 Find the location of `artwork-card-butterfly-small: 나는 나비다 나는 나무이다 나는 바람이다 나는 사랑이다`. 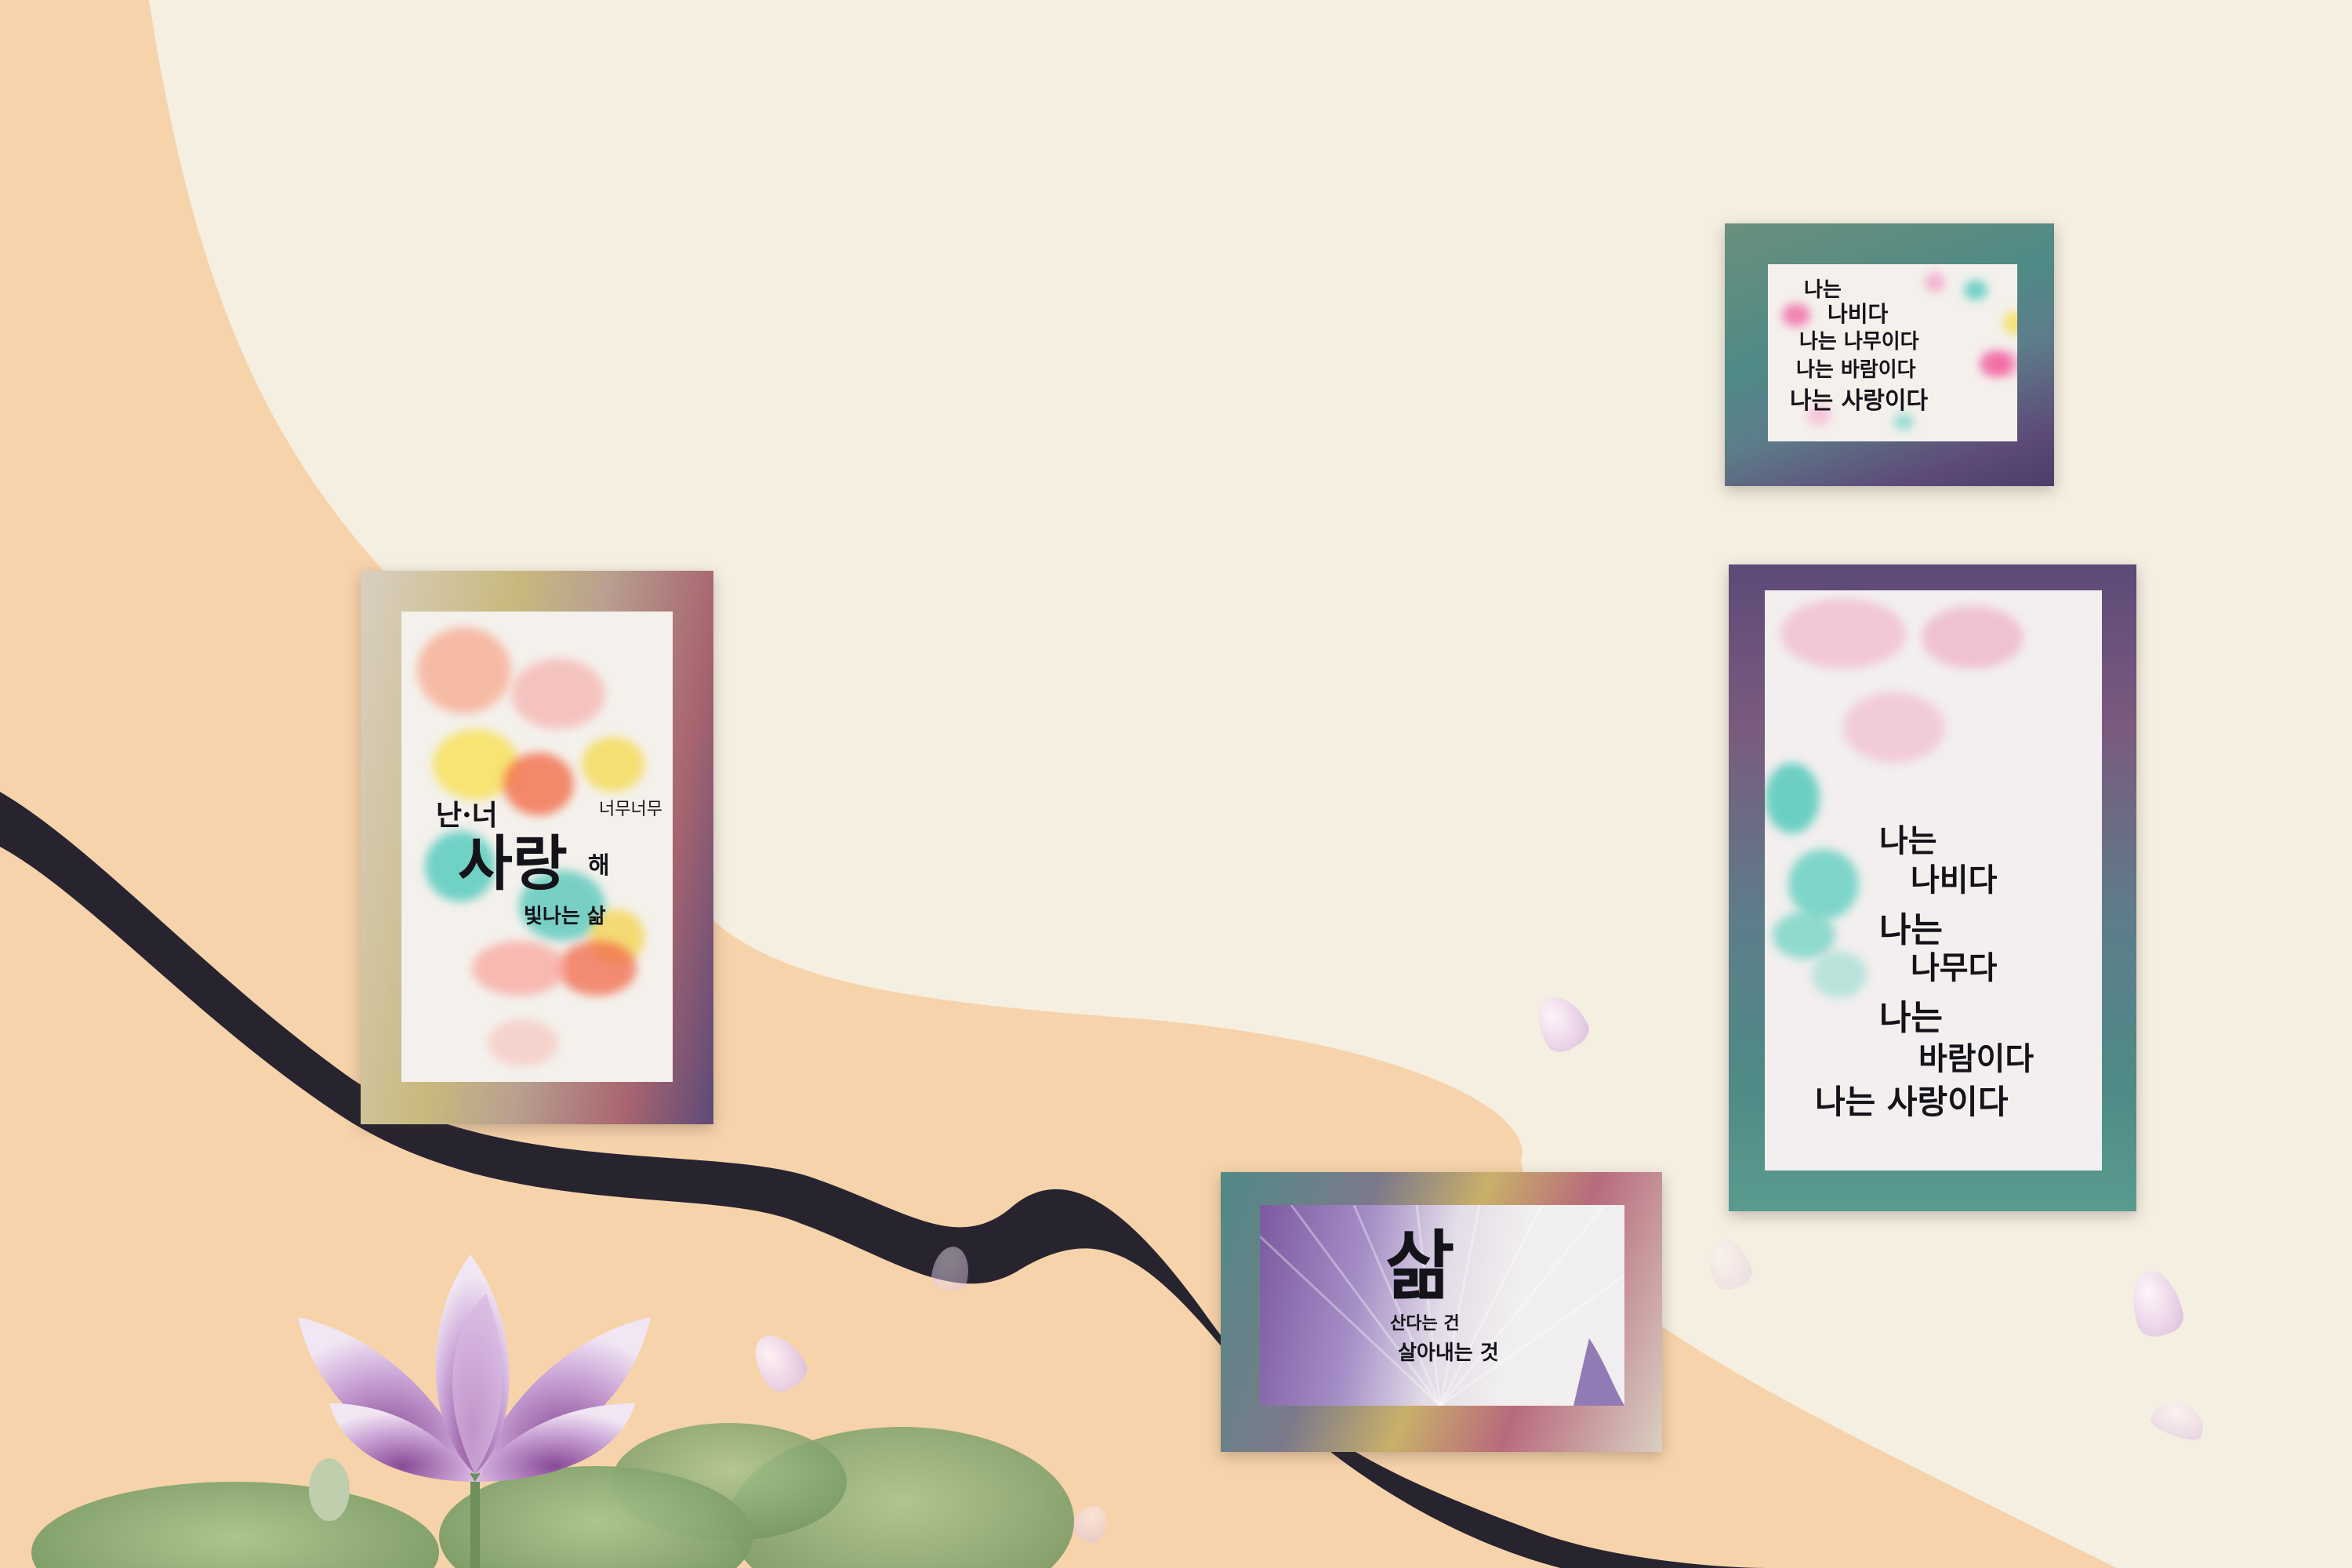

artwork-card-butterfly-small: 나는 나비다 나는 나무이다 나는 바람이다 나는 사랑이다 is located at coordinates (1889, 354).